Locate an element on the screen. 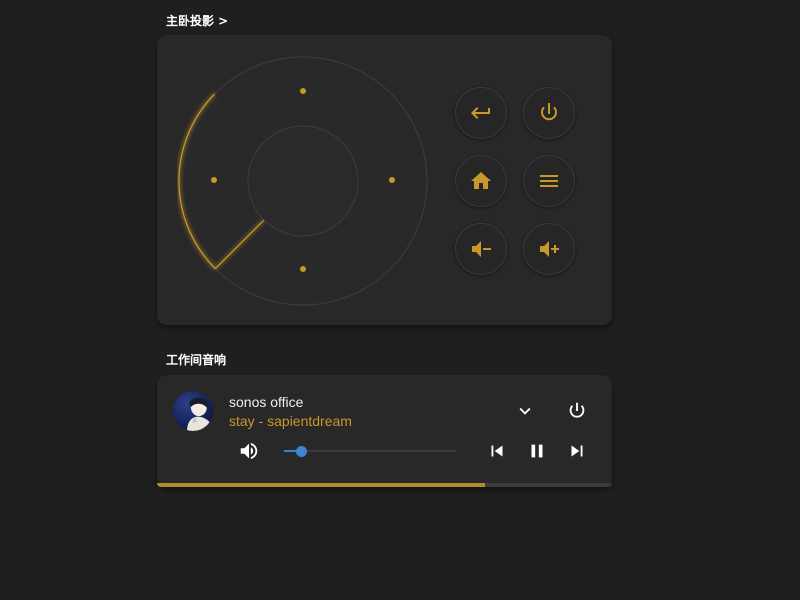 This screenshot has height=600, width=800. playback-progress is located at coordinates (384, 485).